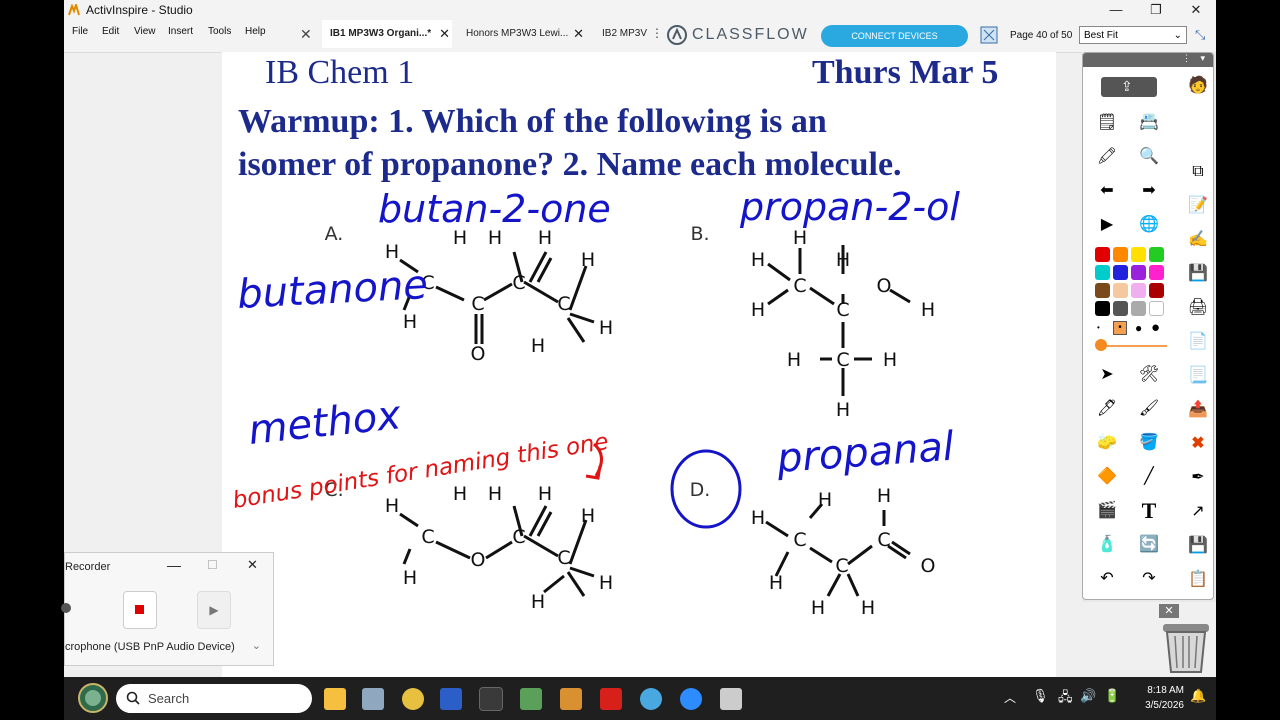  Describe the element at coordinates (306, 34) in the screenshot. I see `close-document-icon: ✕` at that location.